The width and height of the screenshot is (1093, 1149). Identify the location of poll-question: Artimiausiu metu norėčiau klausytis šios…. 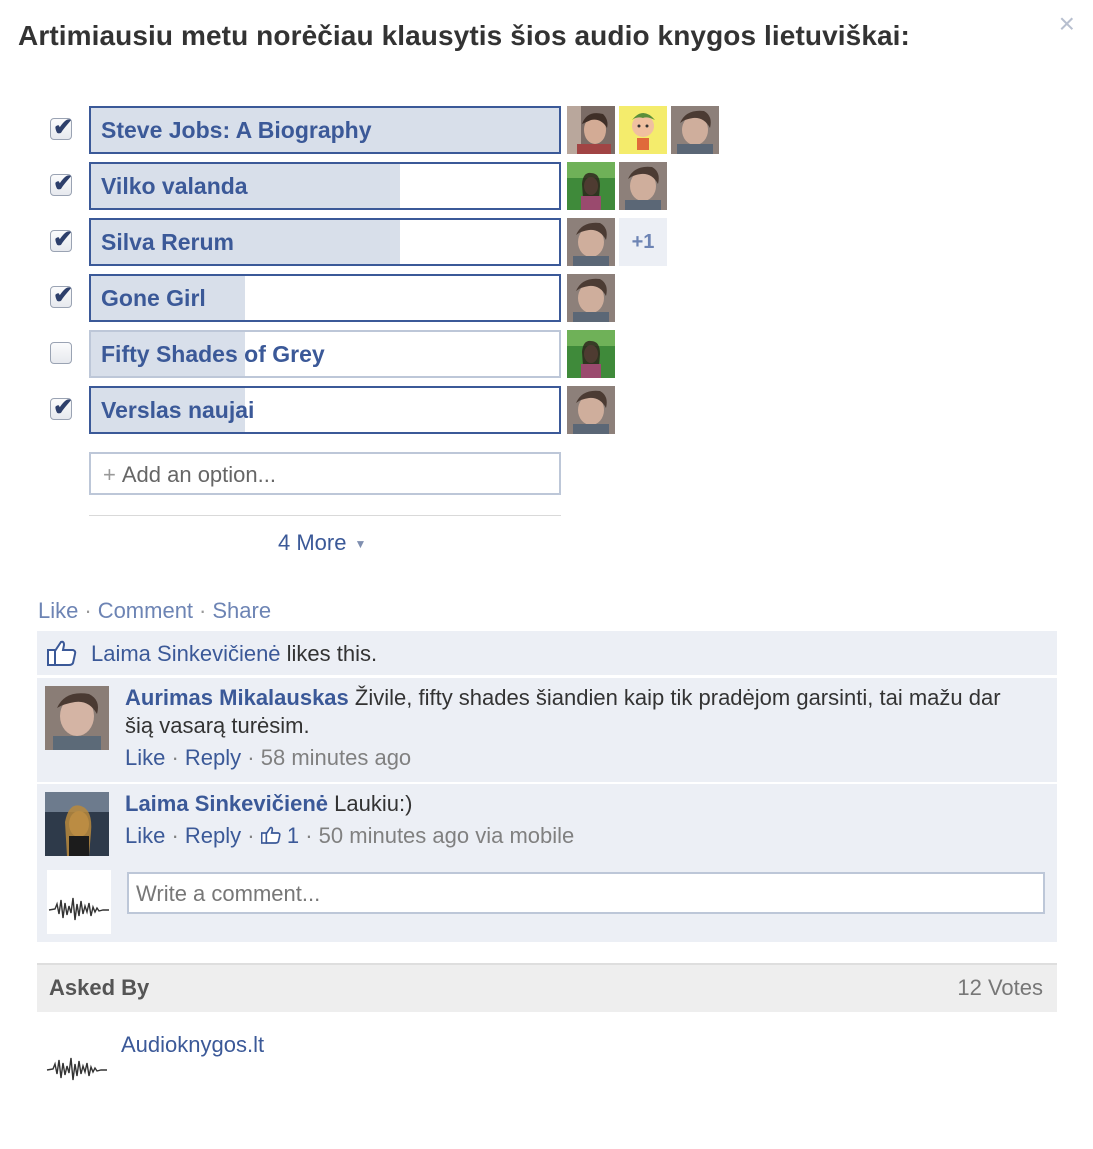
(464, 35).